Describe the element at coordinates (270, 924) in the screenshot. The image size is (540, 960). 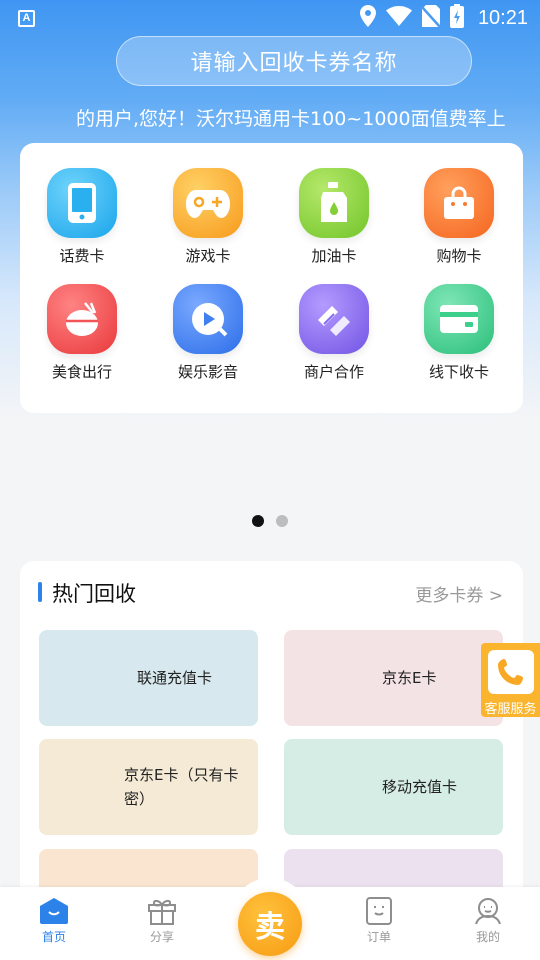
I see `sell-button: 卖` at that location.